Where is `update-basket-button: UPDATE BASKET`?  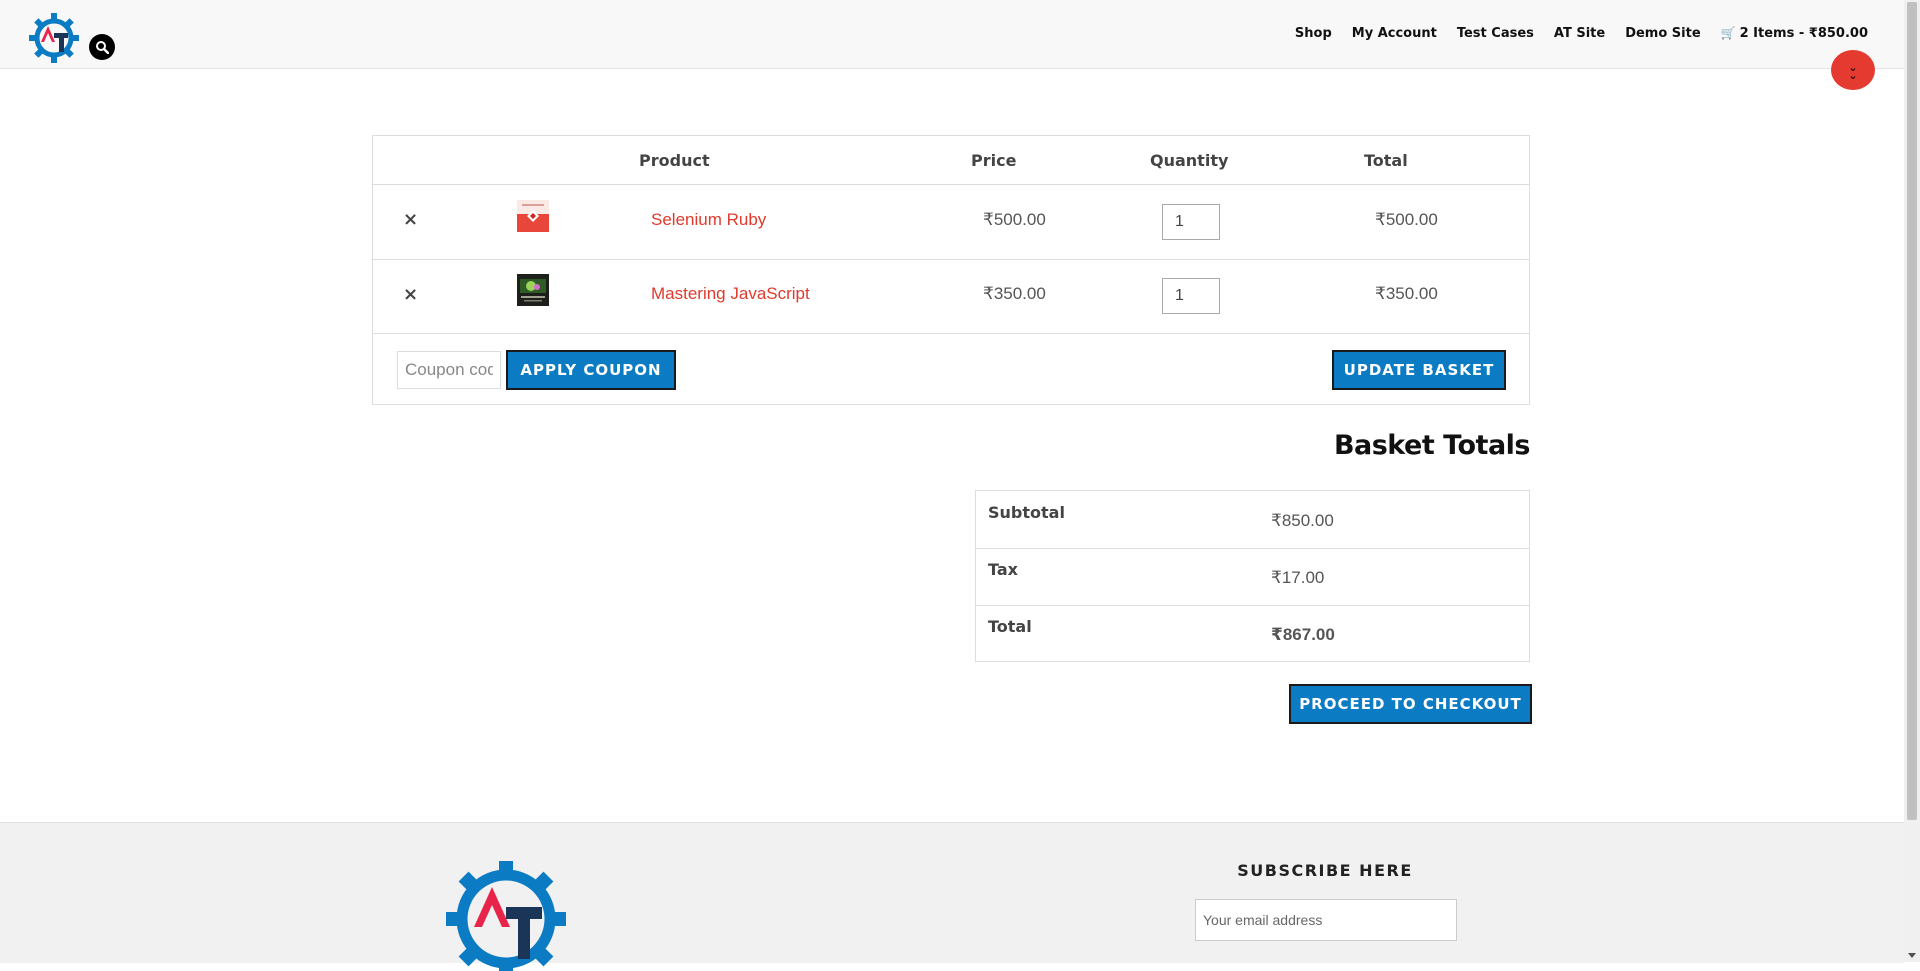 update-basket-button: UPDATE BASKET is located at coordinates (1419, 370).